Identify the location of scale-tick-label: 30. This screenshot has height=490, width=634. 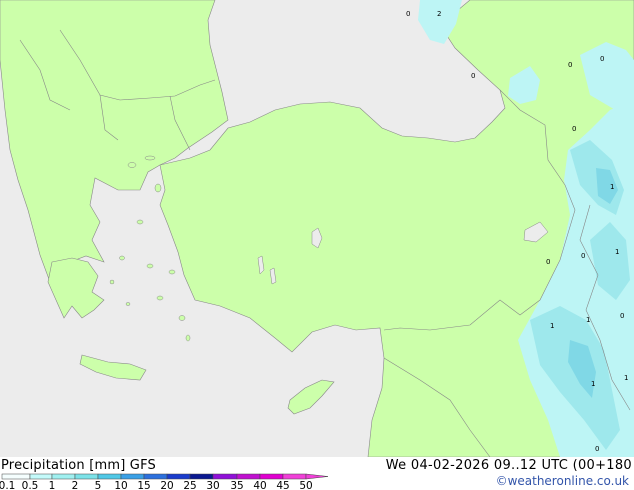
(212, 485).